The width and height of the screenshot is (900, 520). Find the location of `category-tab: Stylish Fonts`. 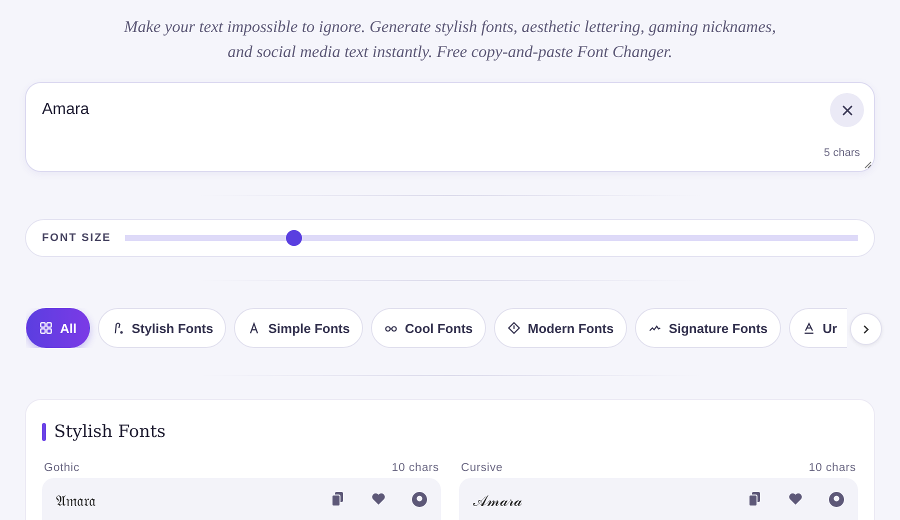

category-tab: Stylish Fonts is located at coordinates (162, 328).